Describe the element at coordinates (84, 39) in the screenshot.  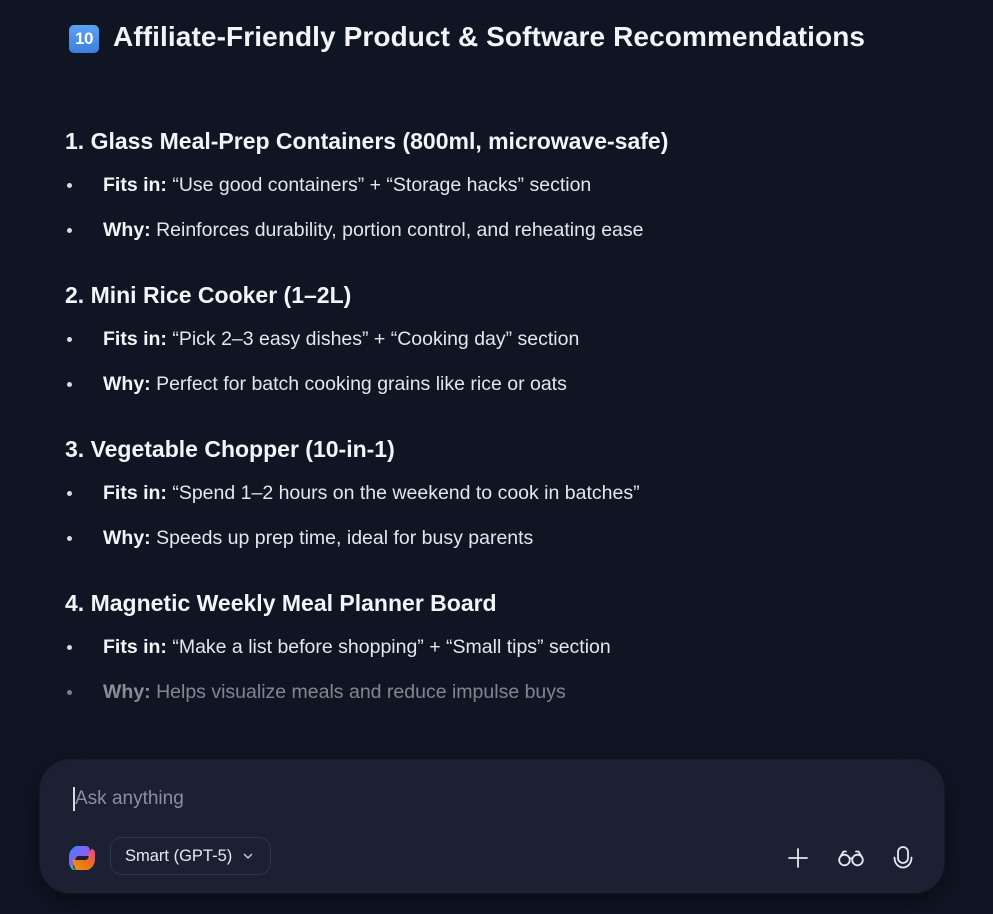
I see `keycap-ten-emoji: 10` at that location.